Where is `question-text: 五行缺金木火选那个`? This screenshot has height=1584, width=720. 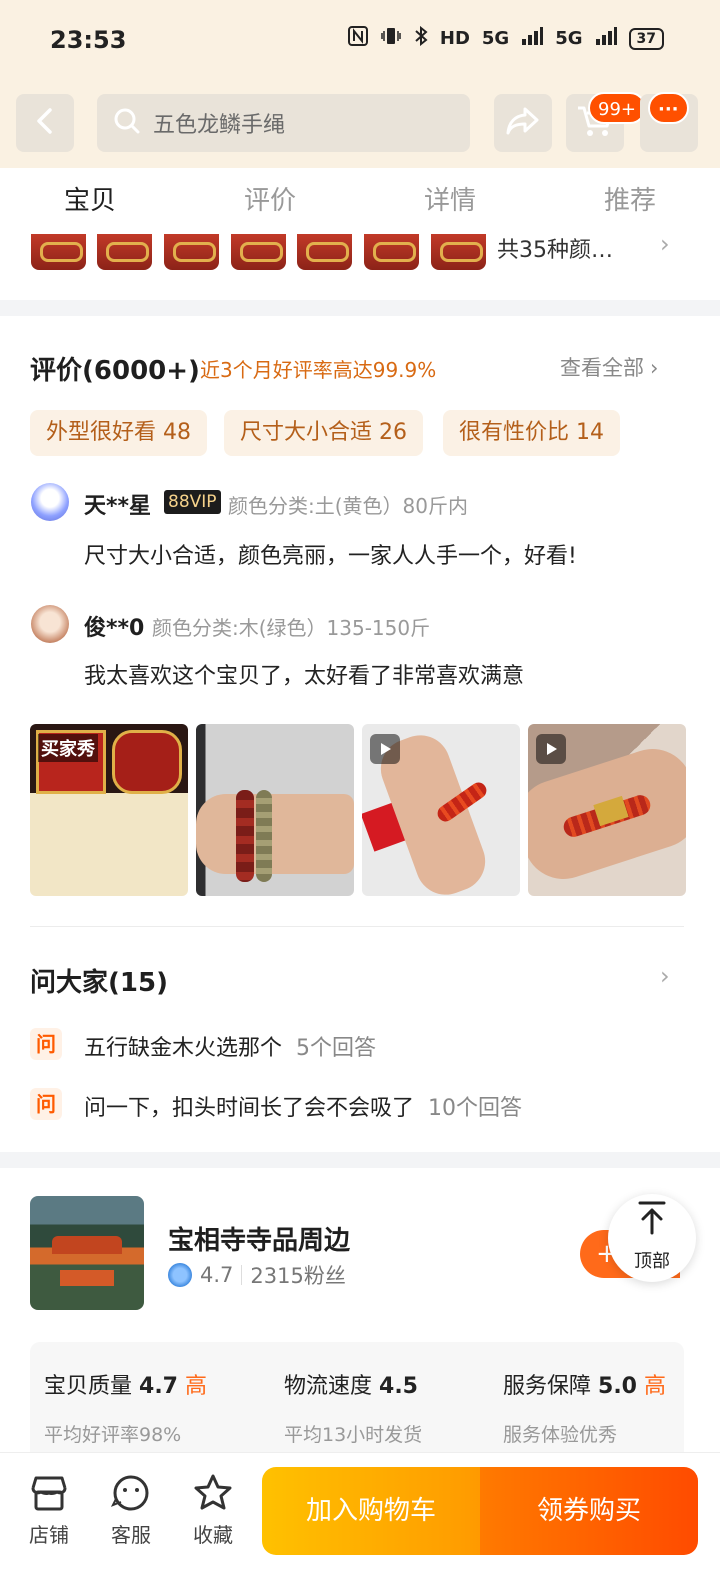
question-text: 五行缺金木火选那个 is located at coordinates (183, 1048).